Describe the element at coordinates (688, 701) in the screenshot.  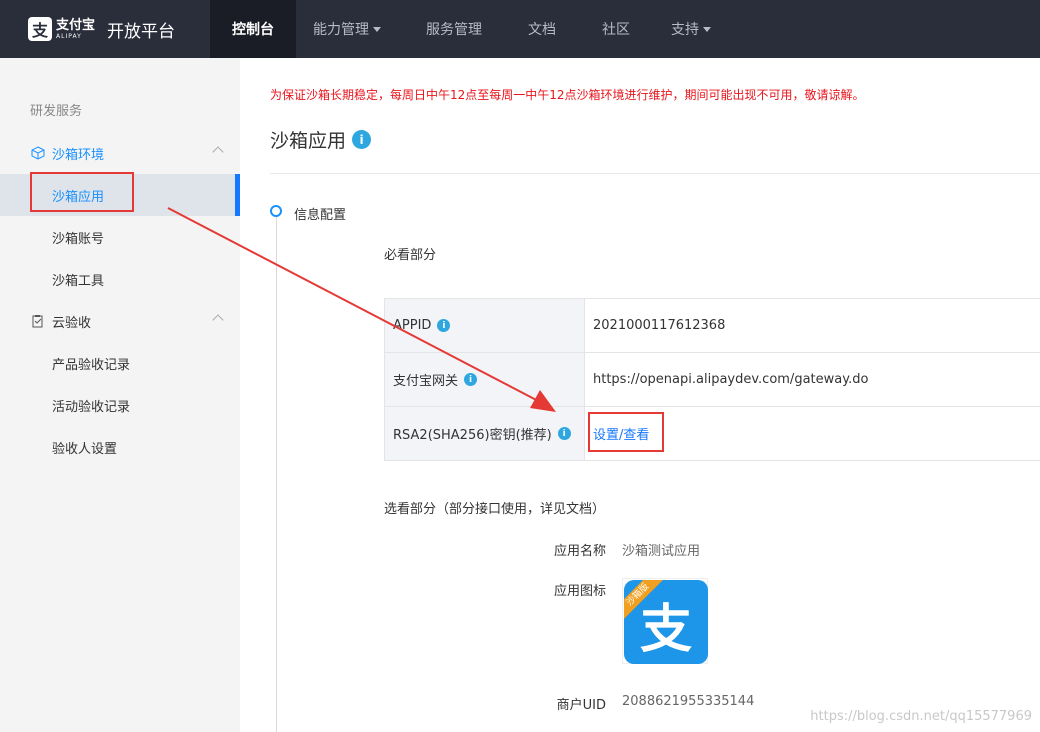
I see `merchant-uid-value: 2088621955335144` at that location.